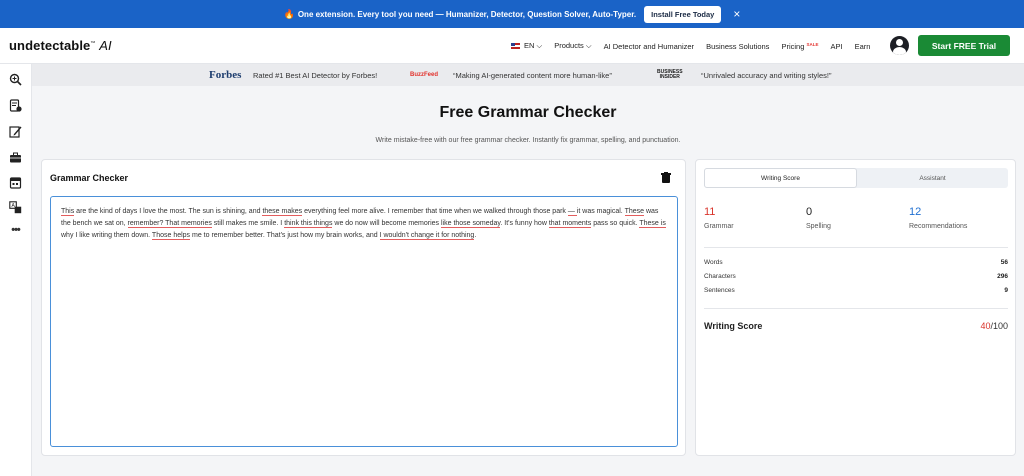 The image size is (1024, 476). Describe the element at coordinates (106, 236) in the screenshot. I see `text-segment: why I like writing them down.` at that location.